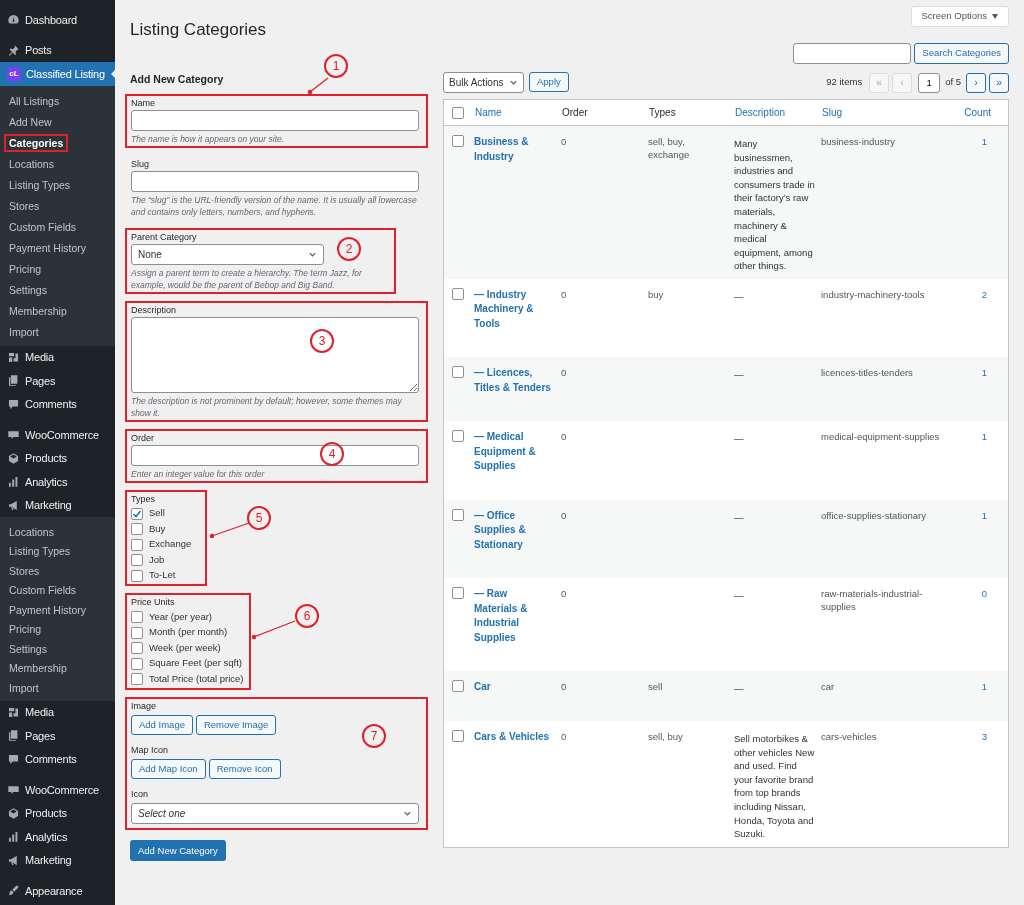 The image size is (1024, 905). Describe the element at coordinates (30, 122) in the screenshot. I see `submenu-item: Add New` at that location.